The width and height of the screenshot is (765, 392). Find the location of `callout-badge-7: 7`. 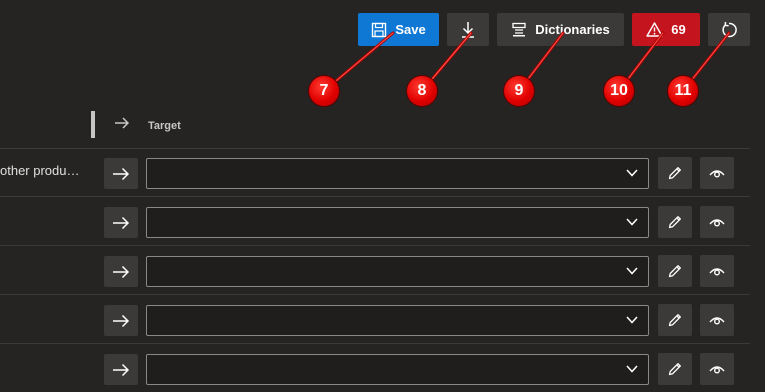

callout-badge-7: 7 is located at coordinates (324, 91).